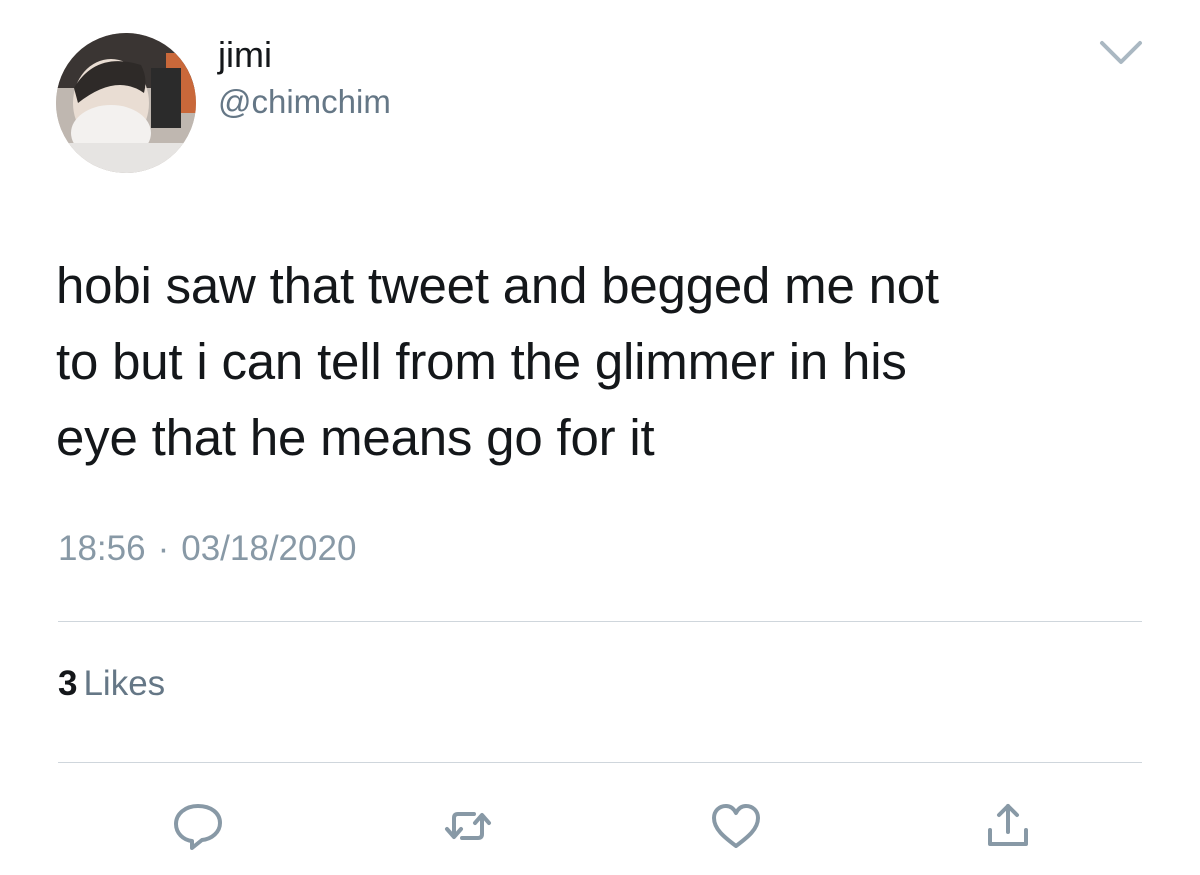 This screenshot has height=875, width=1200. I want to click on retweet-icon, so click(468, 826).